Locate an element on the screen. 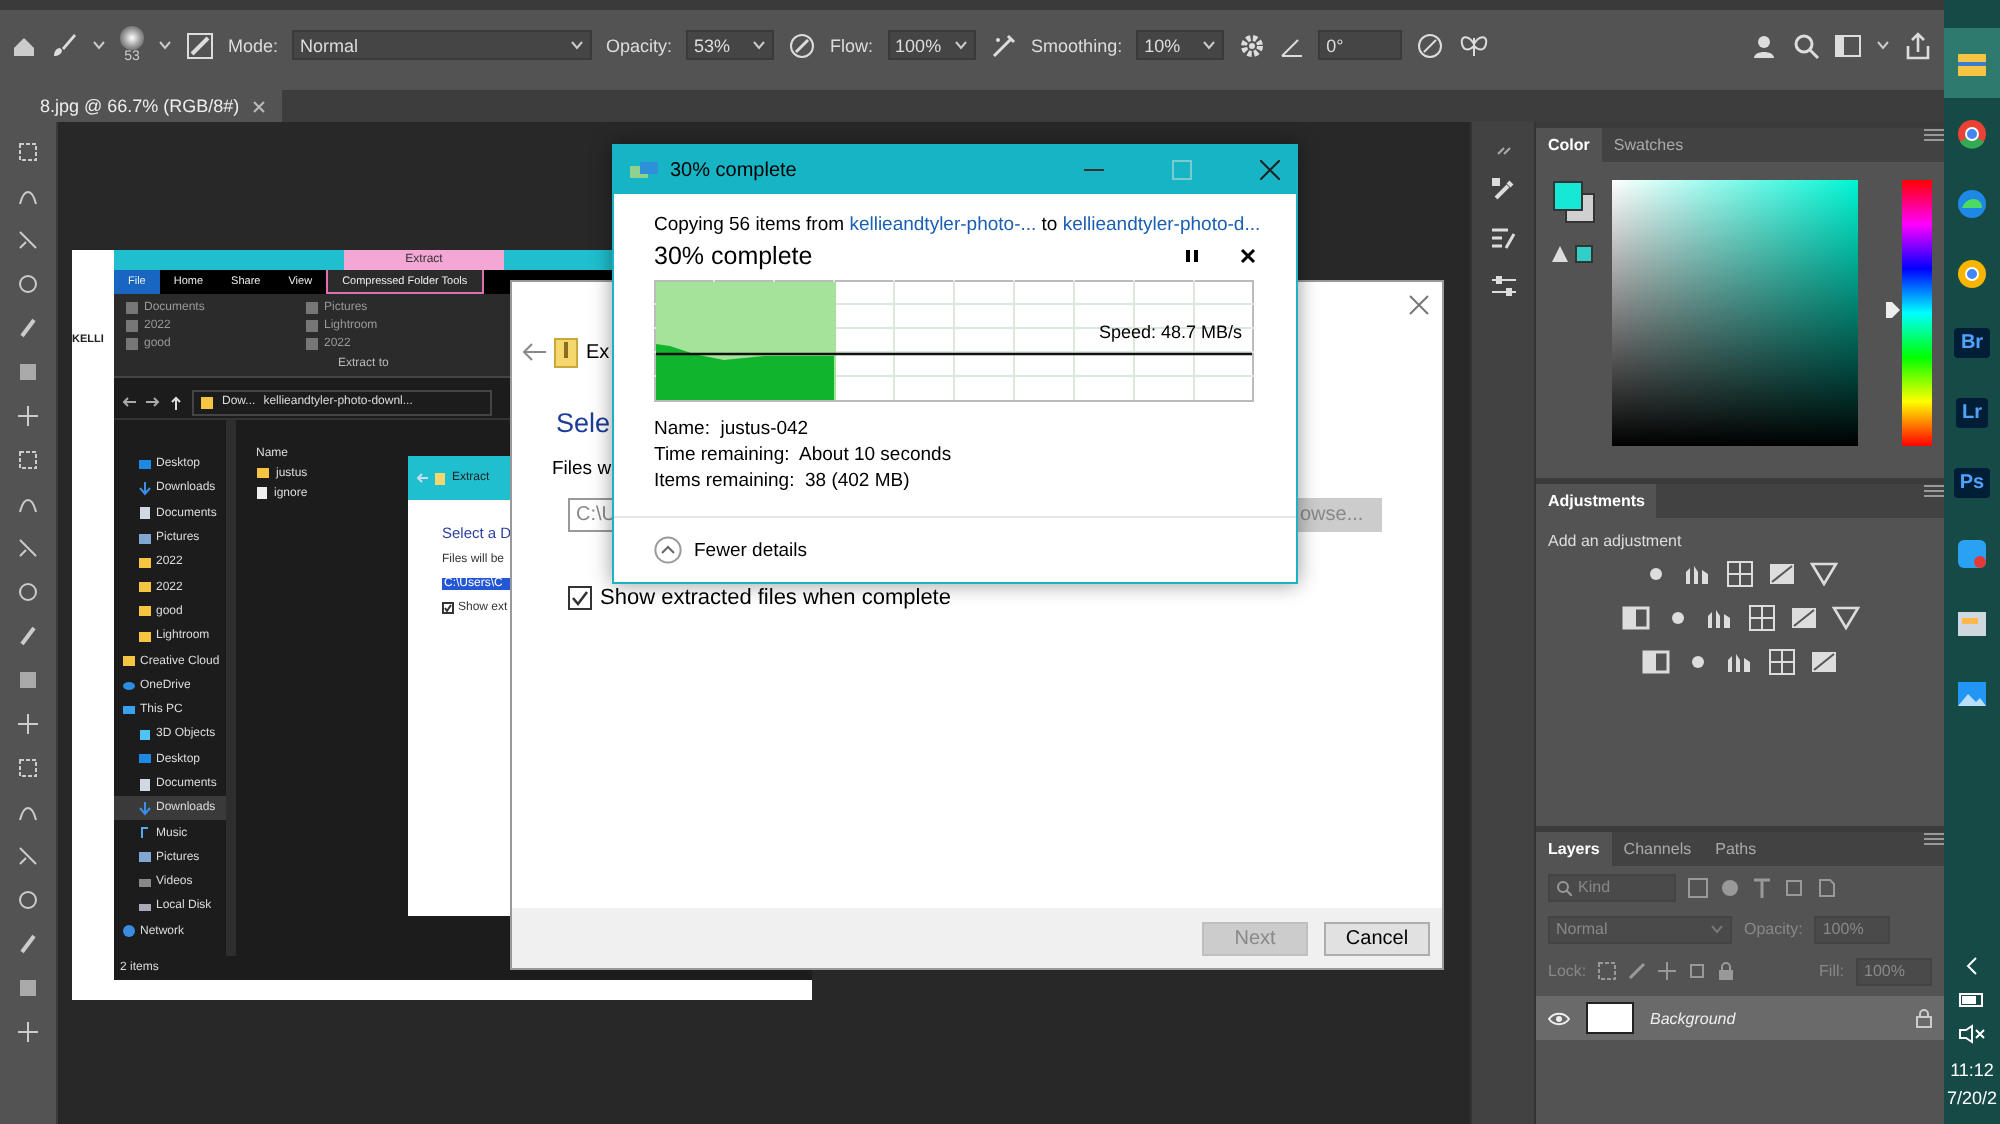 The height and width of the screenshot is (1124, 2000). panel-tab: Channels is located at coordinates (1657, 849).